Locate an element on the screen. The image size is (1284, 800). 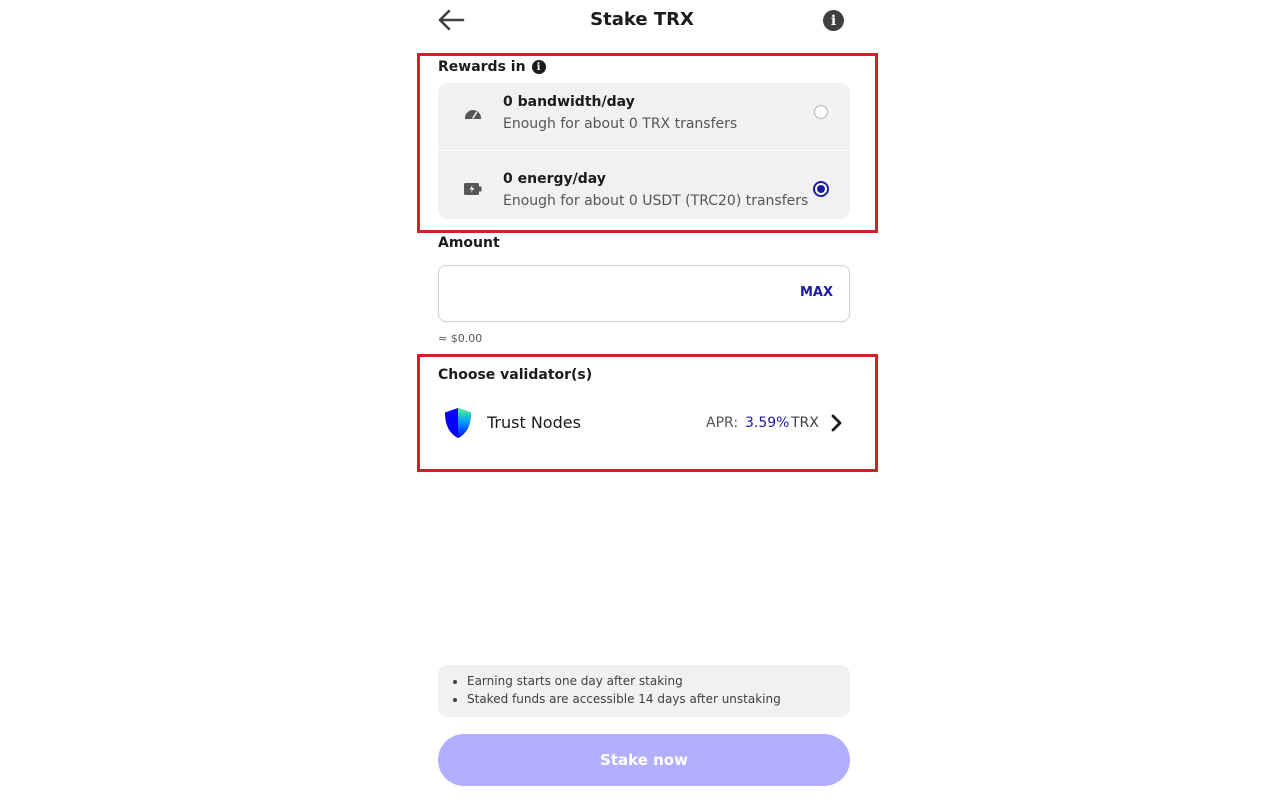
info-icon: i is located at coordinates (833, 20).